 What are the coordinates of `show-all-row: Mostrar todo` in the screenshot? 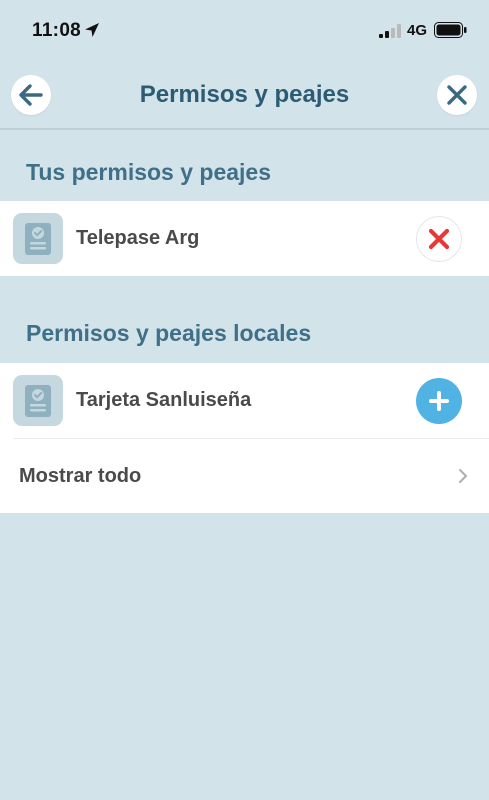 It's located at (244, 475).